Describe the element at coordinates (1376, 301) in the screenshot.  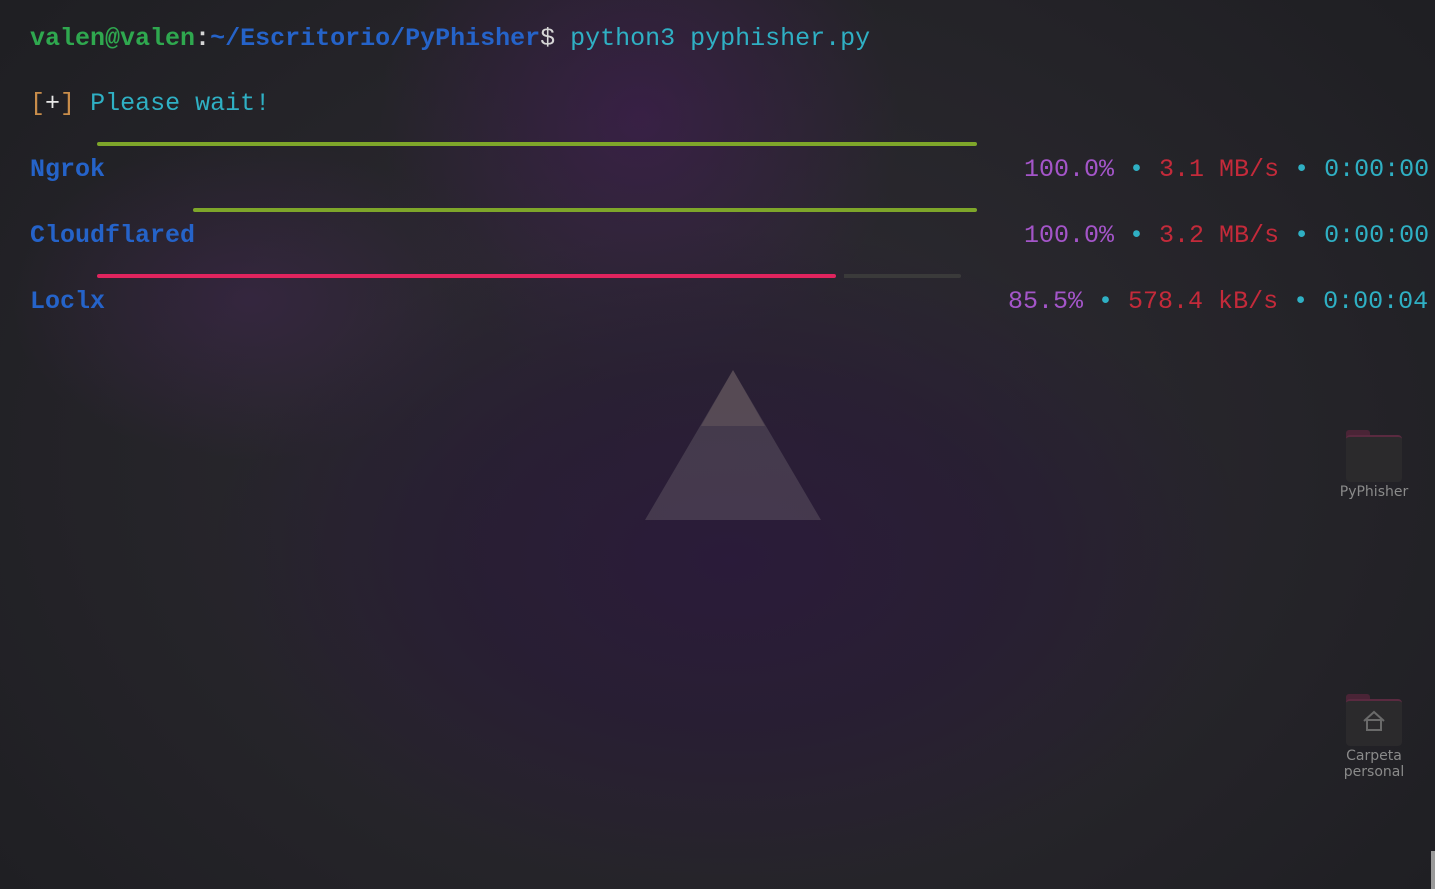
I see `download-eta: 0:00:04` at that location.